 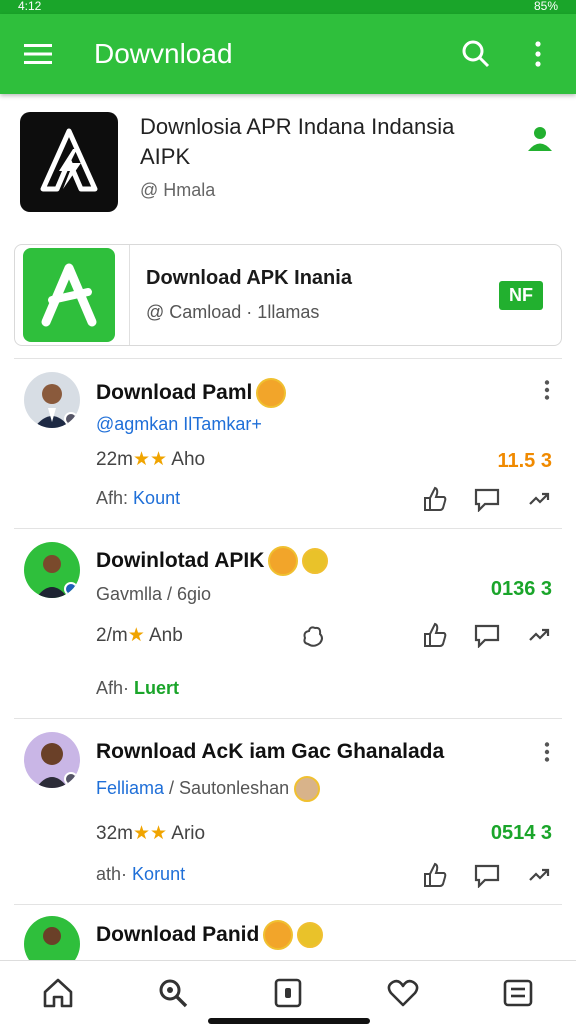 I want to click on home-indicator, so click(x=289, y=1021).